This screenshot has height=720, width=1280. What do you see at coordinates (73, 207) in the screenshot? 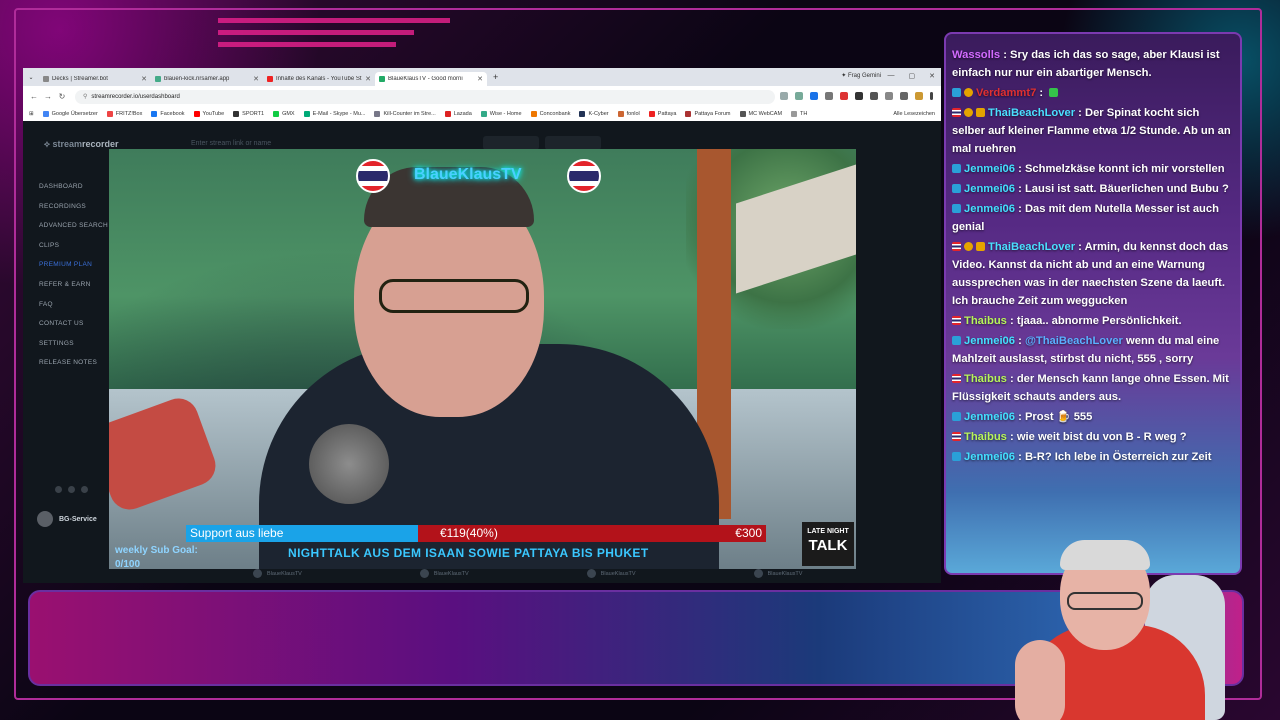
I see `sidebar-item-recordings: RECORDINGS` at bounding box center [73, 207].